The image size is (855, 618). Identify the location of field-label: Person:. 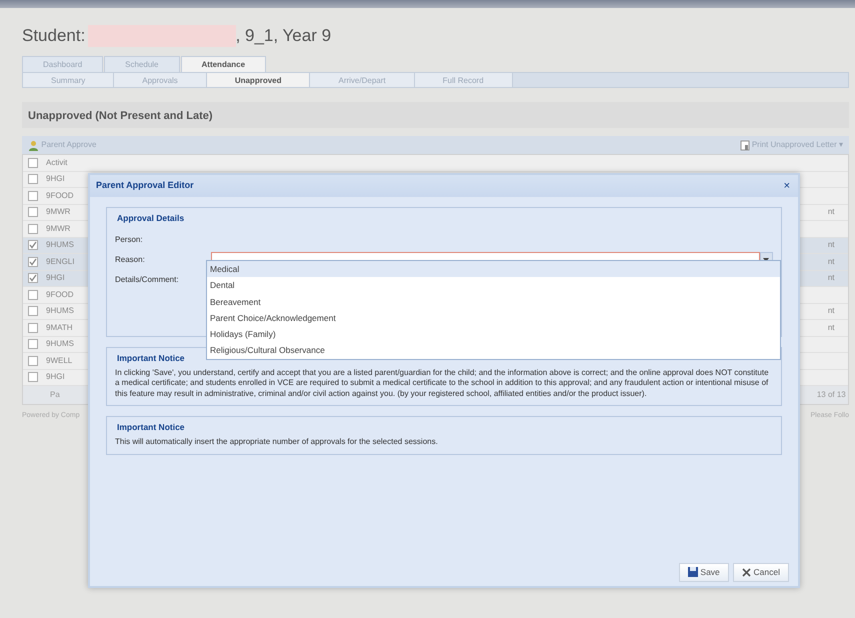
(129, 240).